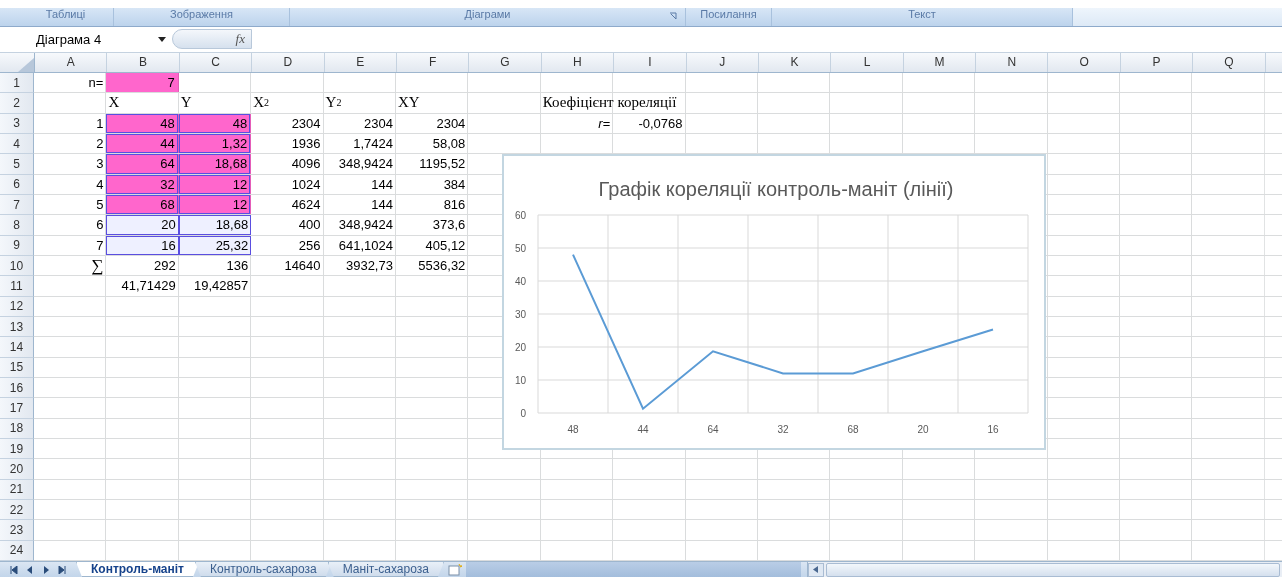  I want to click on table-cell: X, so click(142, 103).